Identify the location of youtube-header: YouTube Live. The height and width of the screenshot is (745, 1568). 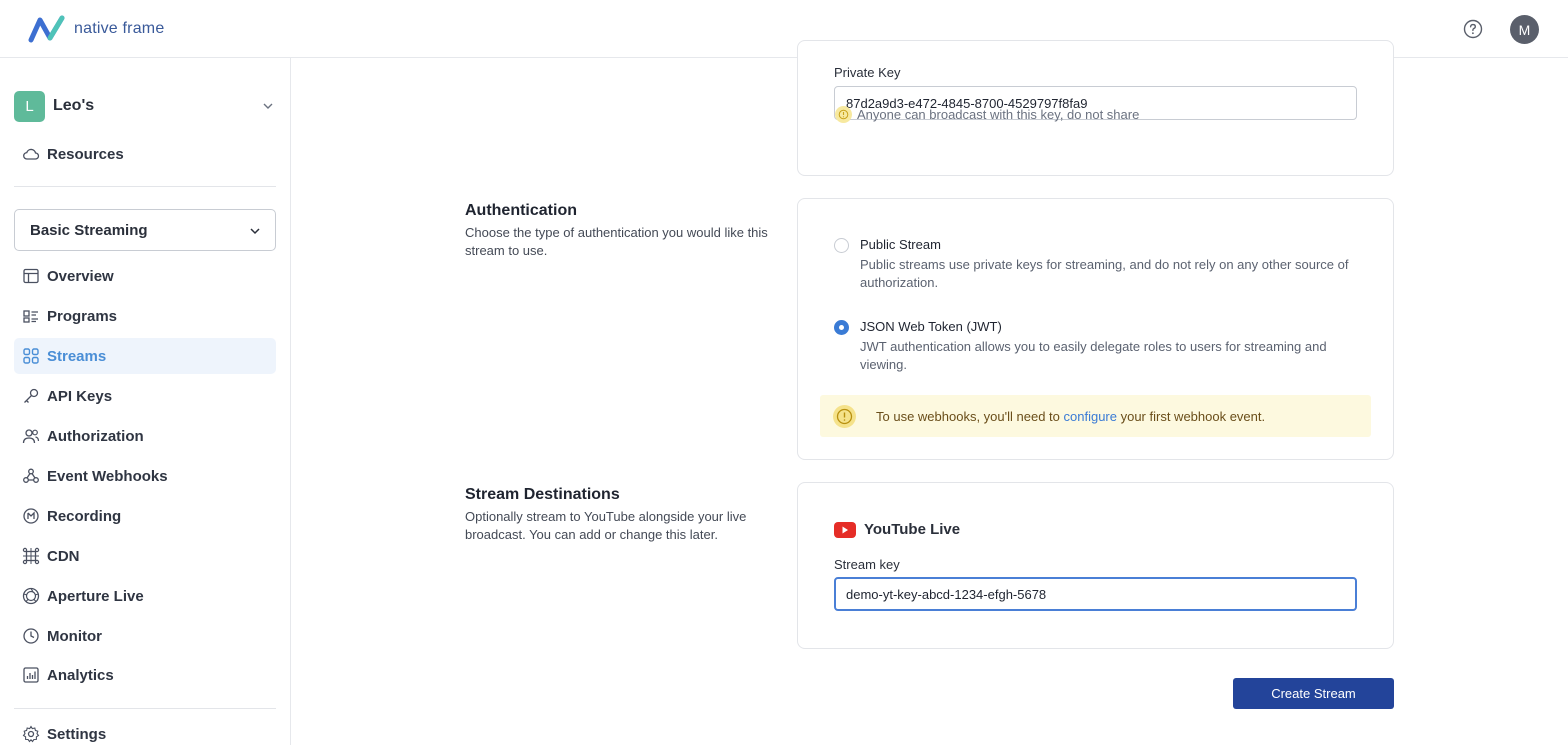
(897, 529).